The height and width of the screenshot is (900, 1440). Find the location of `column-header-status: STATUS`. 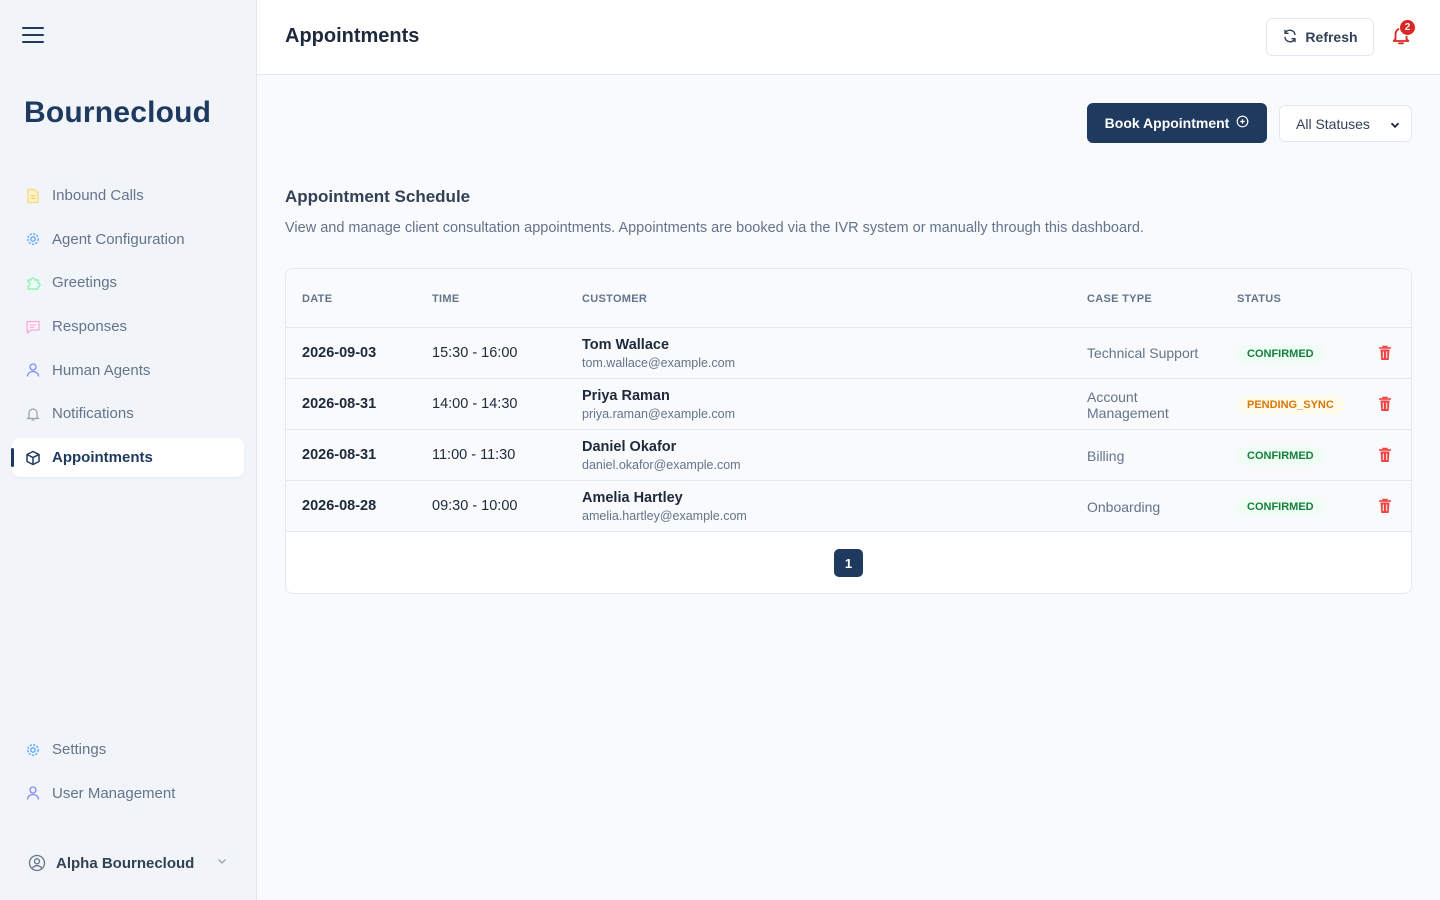

column-header-status: STATUS is located at coordinates (1259, 299).